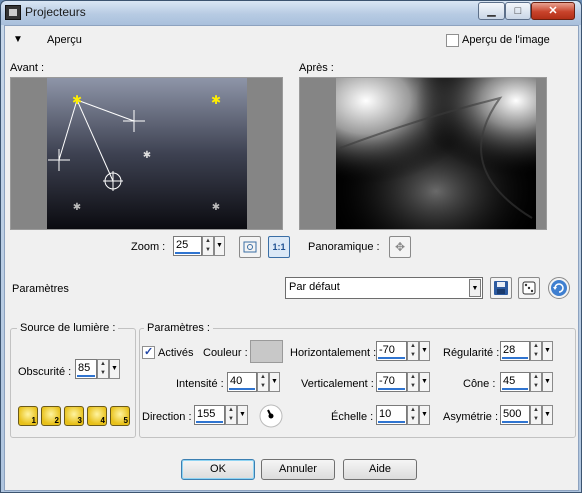 This screenshot has width=582, height=493. What do you see at coordinates (18, 39) in the screenshot?
I see `collapse-arrow-icon: ▼` at bounding box center [18, 39].